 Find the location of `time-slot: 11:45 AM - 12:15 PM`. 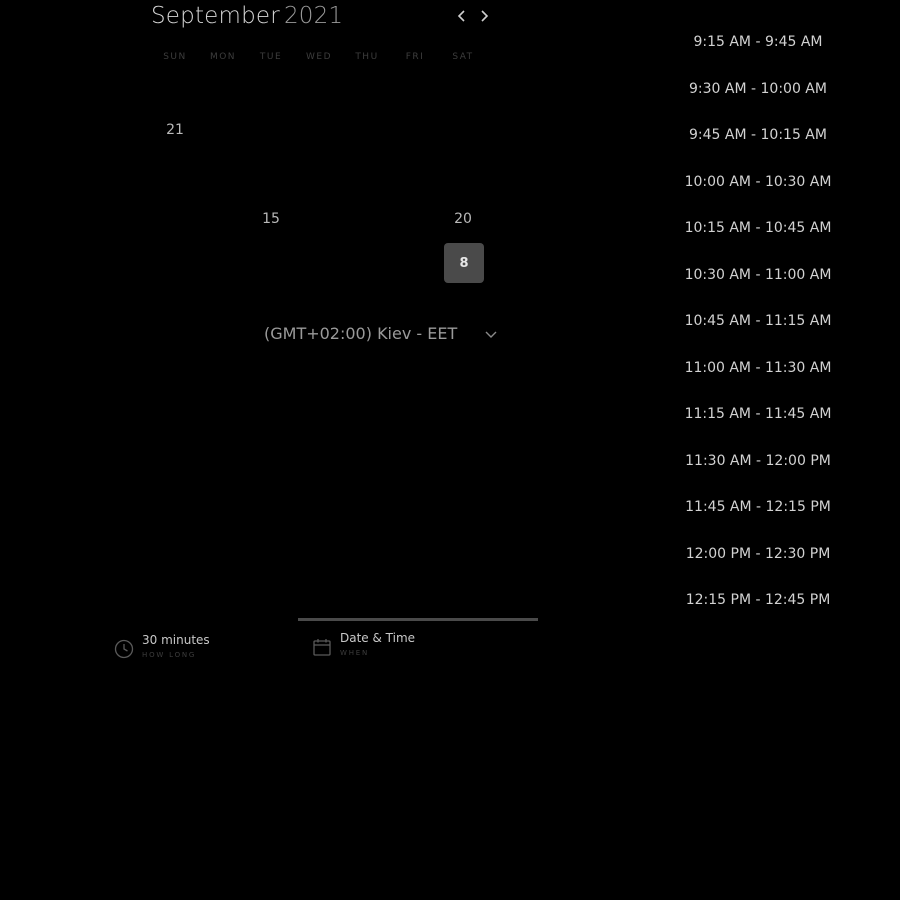

time-slot: 11:45 AM - 12:15 PM is located at coordinates (758, 507).